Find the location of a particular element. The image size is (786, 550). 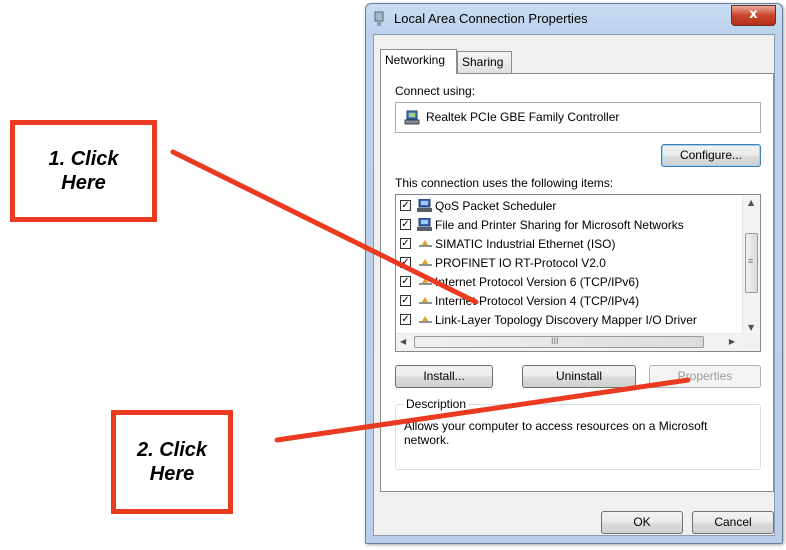

list-item-label: PROFINET IO RT-Protocol V2.0 is located at coordinates (520, 263).